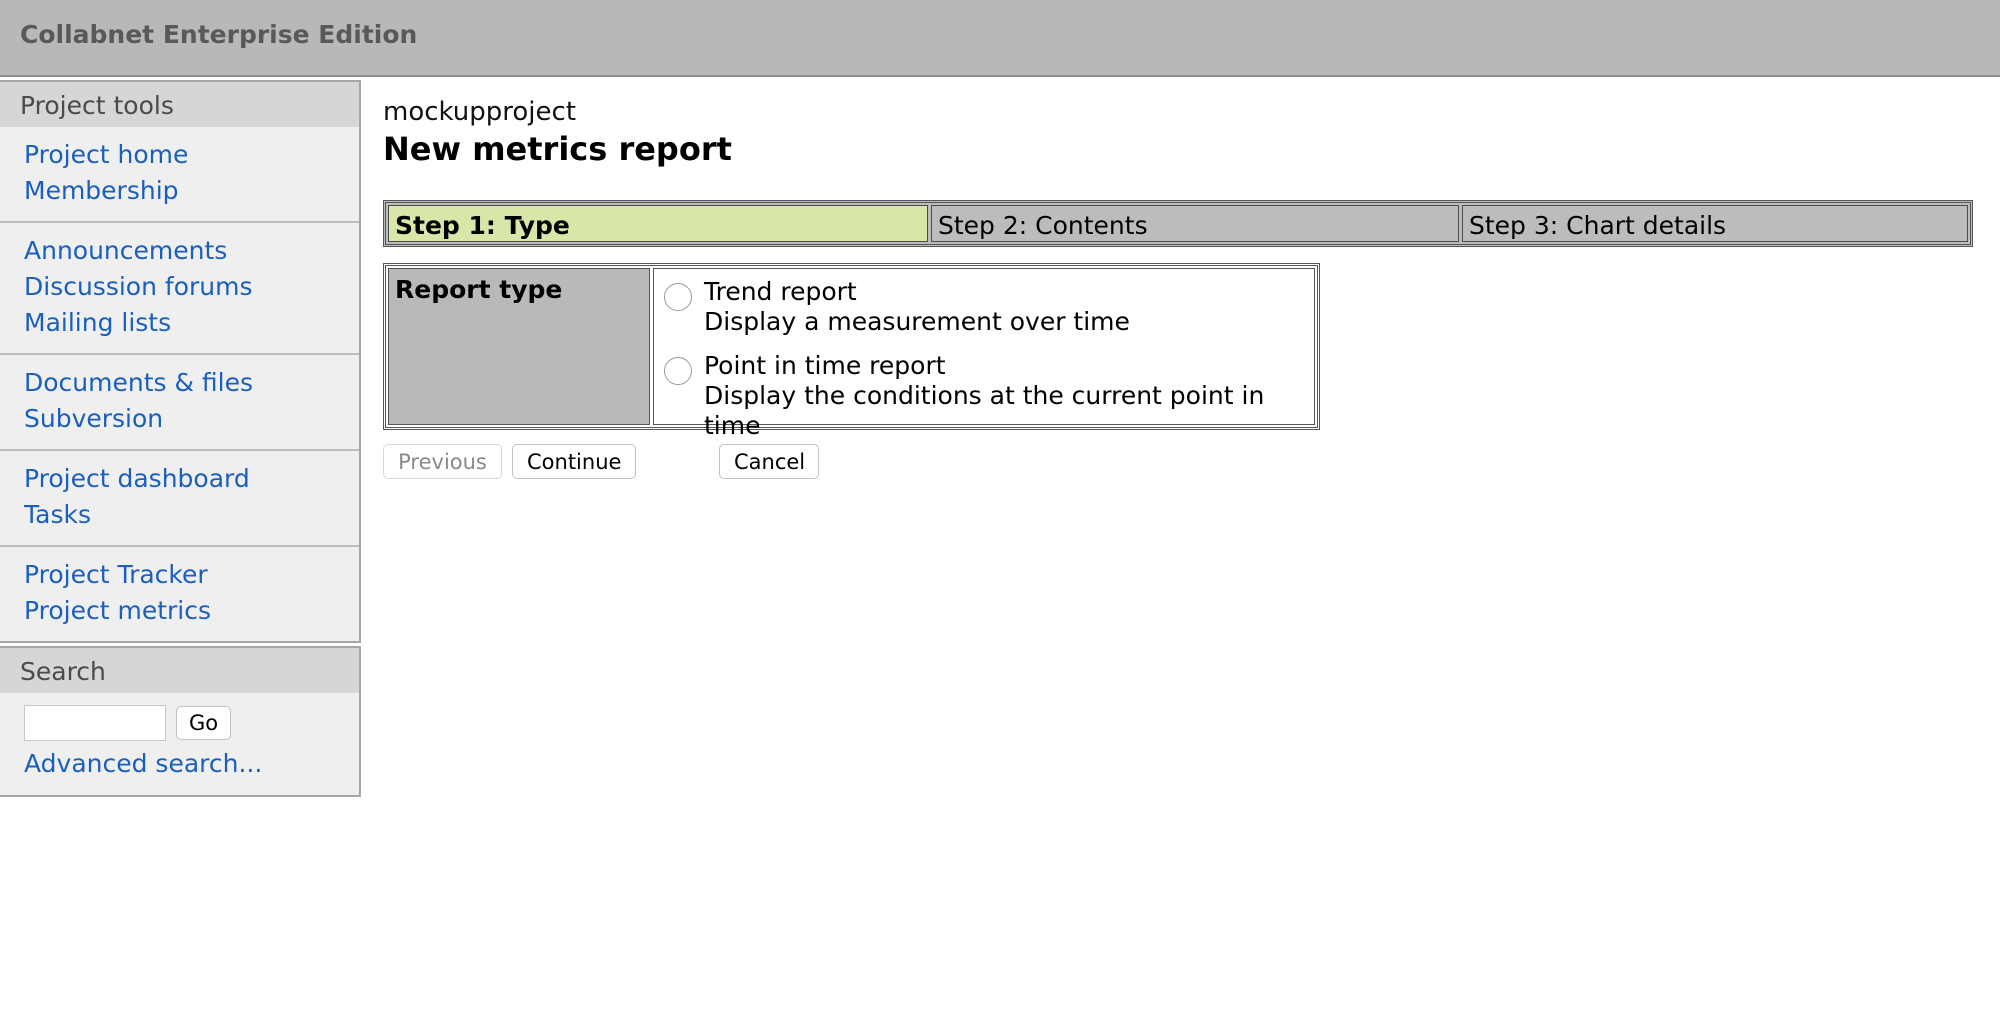  Describe the element at coordinates (1195, 223) in the screenshot. I see `step-contents: Step 2: Contents` at that location.